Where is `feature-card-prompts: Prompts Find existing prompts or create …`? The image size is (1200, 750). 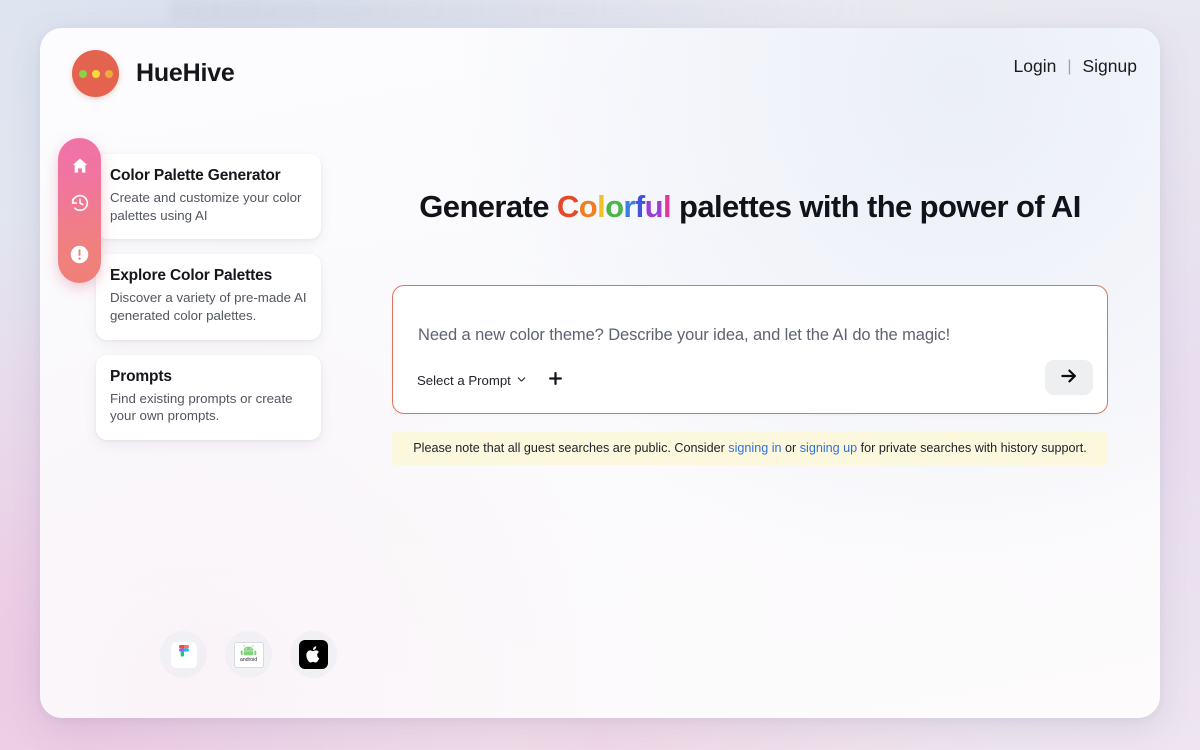 feature-card-prompts: Prompts Find existing prompts or create … is located at coordinates (208, 397).